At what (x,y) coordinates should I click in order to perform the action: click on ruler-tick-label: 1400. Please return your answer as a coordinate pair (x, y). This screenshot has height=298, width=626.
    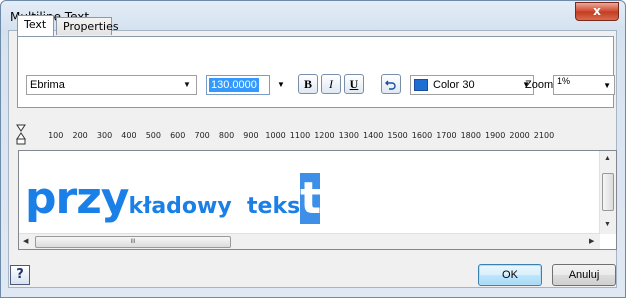
    Looking at the image, I should click on (373, 135).